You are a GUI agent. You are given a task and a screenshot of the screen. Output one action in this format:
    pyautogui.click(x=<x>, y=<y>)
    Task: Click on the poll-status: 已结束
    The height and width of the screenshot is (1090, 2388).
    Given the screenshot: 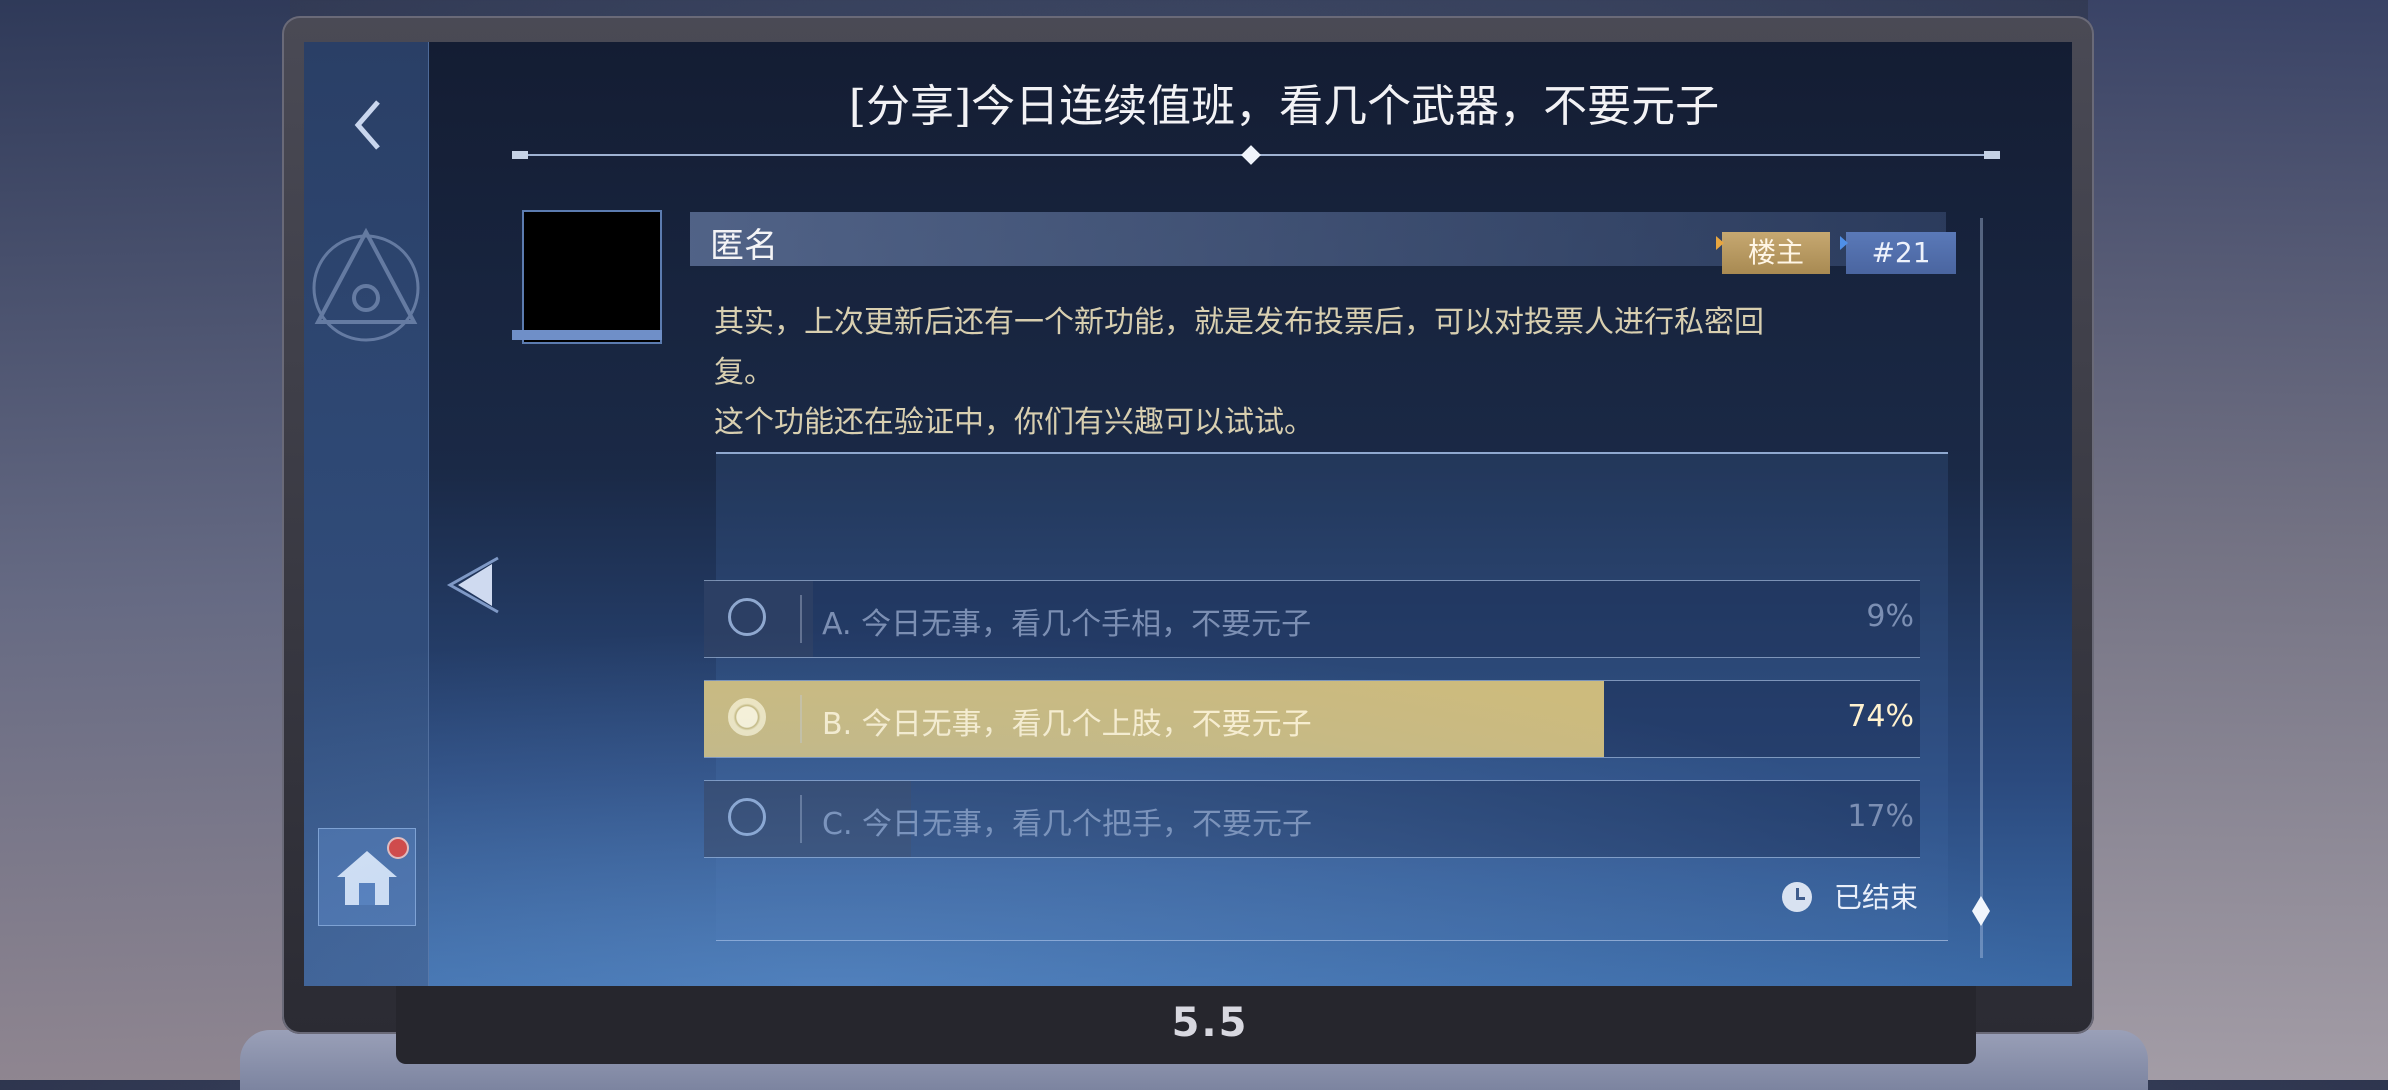 What is the action you would take?
    pyautogui.click(x=1876, y=897)
    